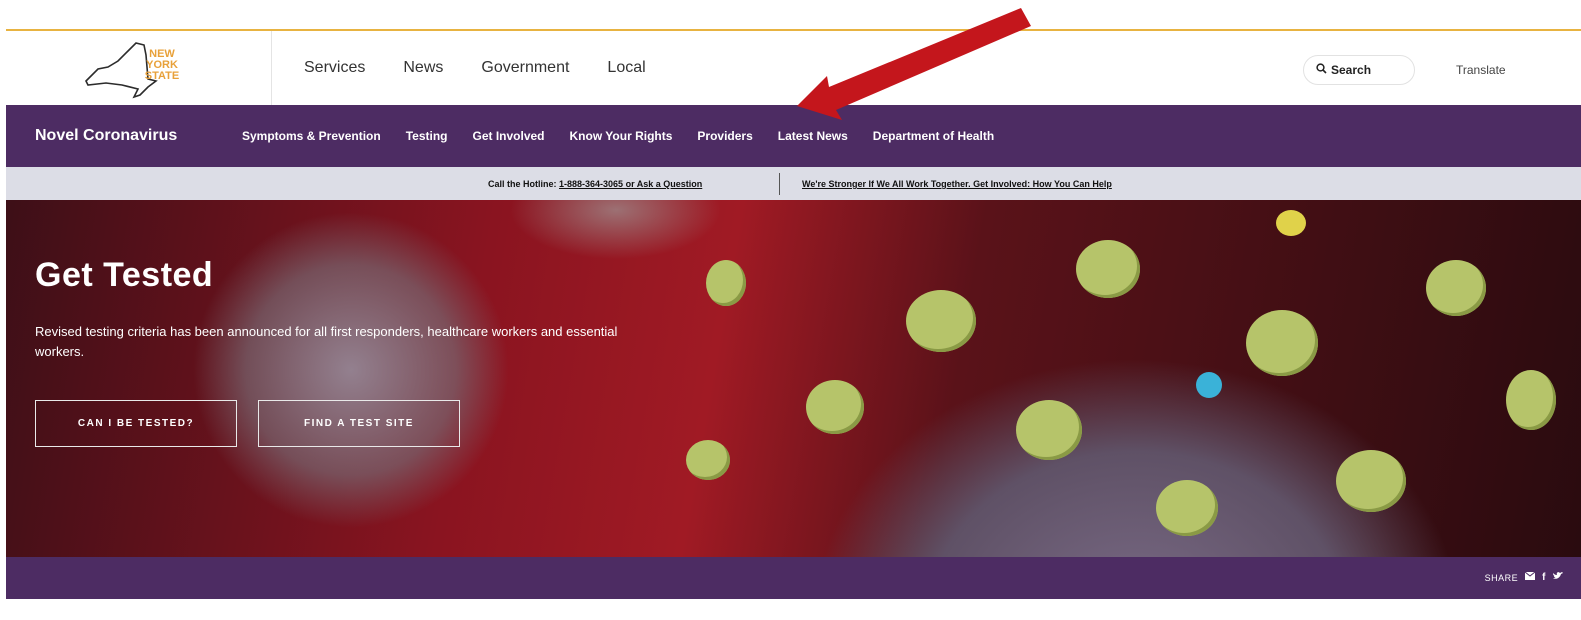  Describe the element at coordinates (630, 184) in the screenshot. I see `hotline-link: 1-888-364-3065 or Ask a Question` at that location.